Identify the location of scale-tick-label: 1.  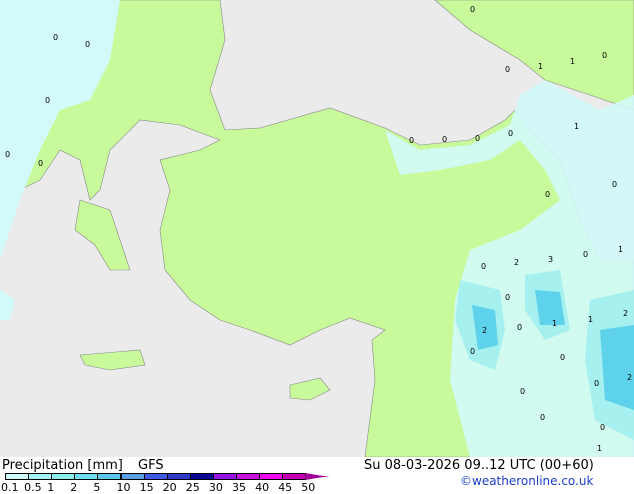
(51, 487).